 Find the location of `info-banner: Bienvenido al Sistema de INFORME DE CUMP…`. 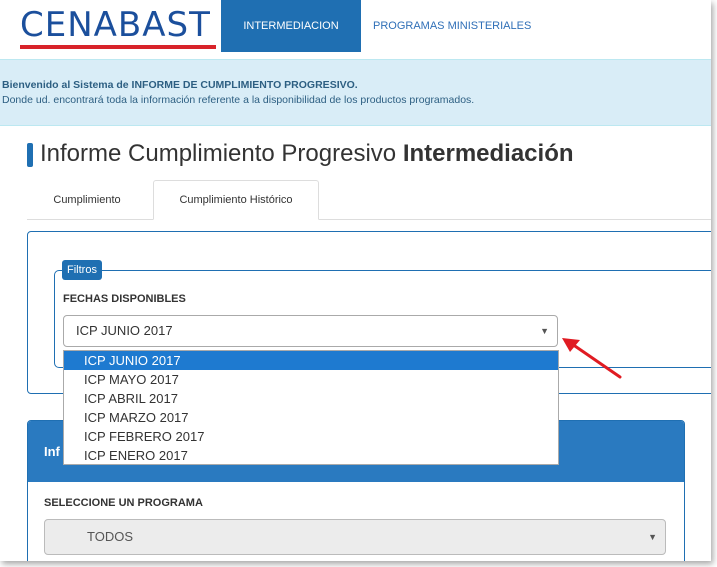

info-banner: Bienvenido al Sistema de INFORME DE CUMP… is located at coordinates (355, 92).